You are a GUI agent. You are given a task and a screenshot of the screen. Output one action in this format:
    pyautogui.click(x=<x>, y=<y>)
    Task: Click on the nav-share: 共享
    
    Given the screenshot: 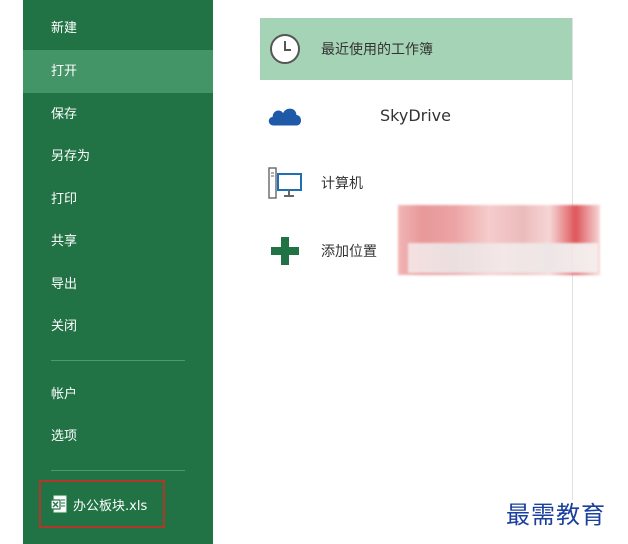 What is the action you would take?
    pyautogui.click(x=118, y=241)
    